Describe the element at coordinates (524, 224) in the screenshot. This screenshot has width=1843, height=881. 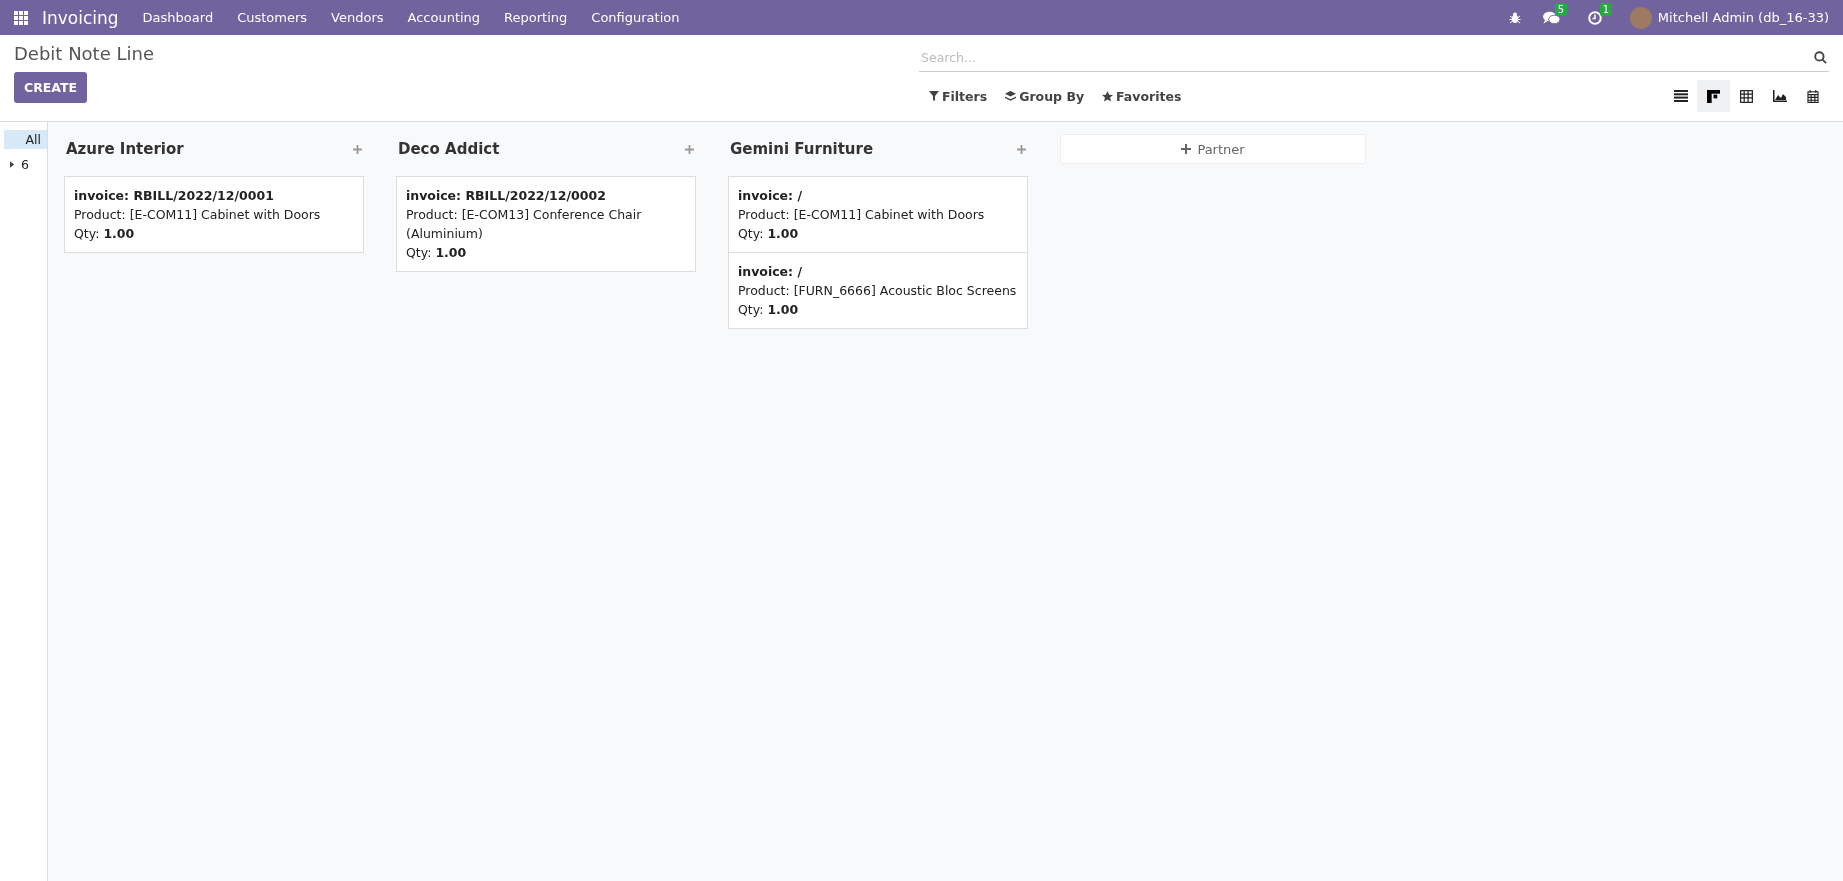
I see `product-label: Product: [E-COM13] Conference Chair (Aluminium)` at that location.